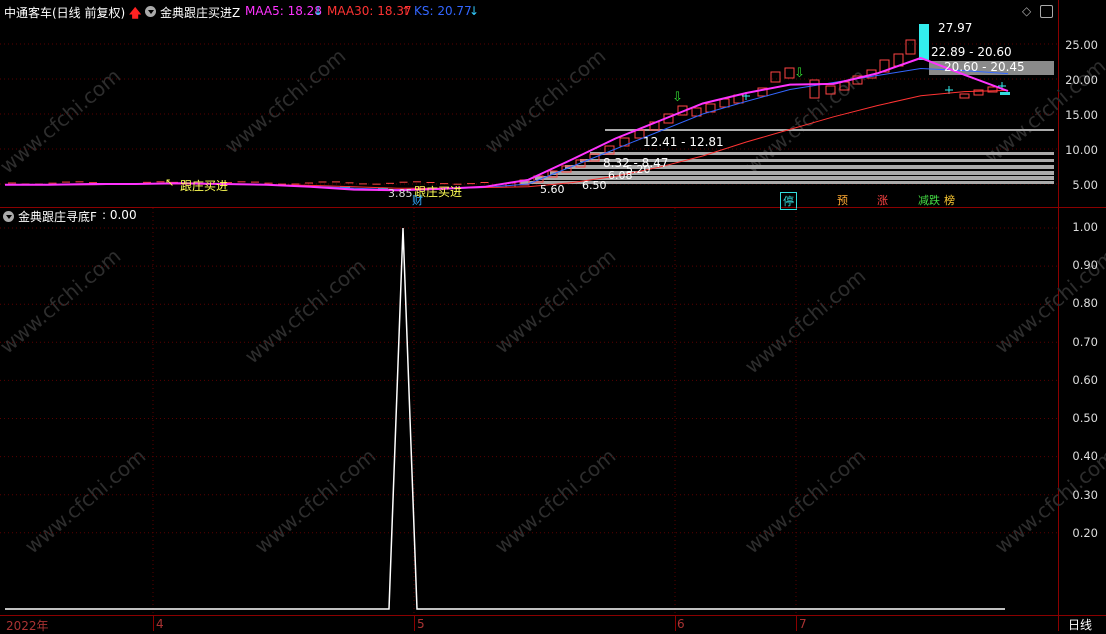 This screenshot has height=634, width=1106. What do you see at coordinates (1085, 495) in the screenshot?
I see `sub-tick-label: 0.30` at bounding box center [1085, 495].